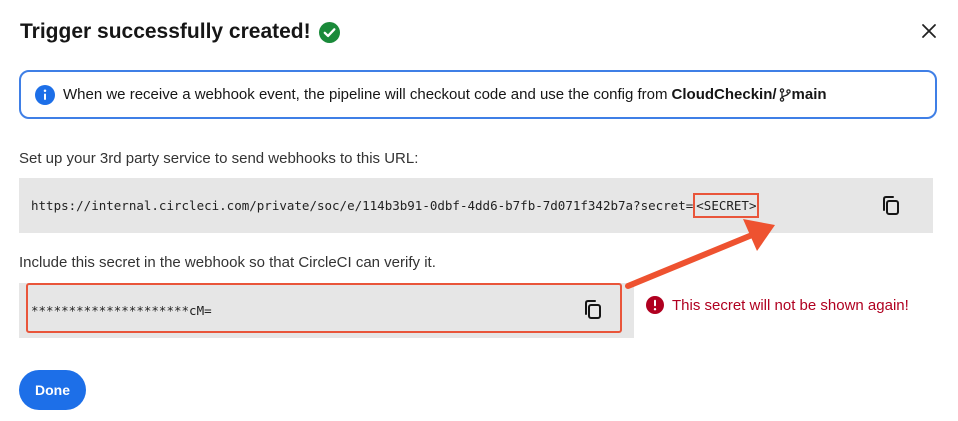  Describe the element at coordinates (726, 205) in the screenshot. I see `secret-placeholder: <SECRET>` at that location.